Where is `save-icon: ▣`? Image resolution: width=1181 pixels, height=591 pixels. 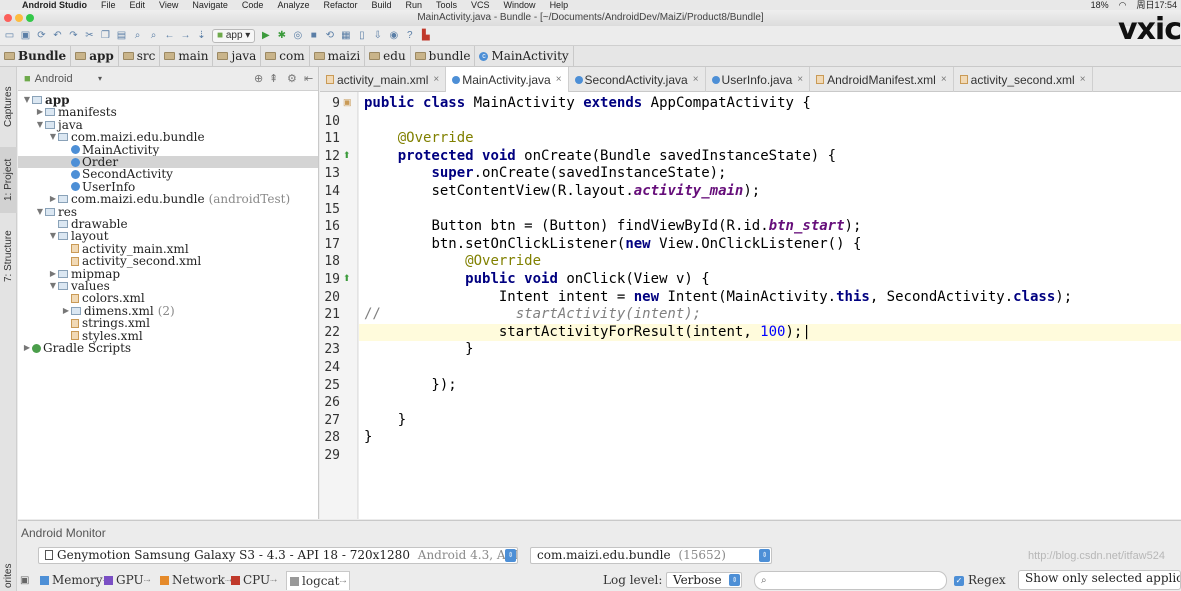
save-icon: ▣ is located at coordinates (25, 35).